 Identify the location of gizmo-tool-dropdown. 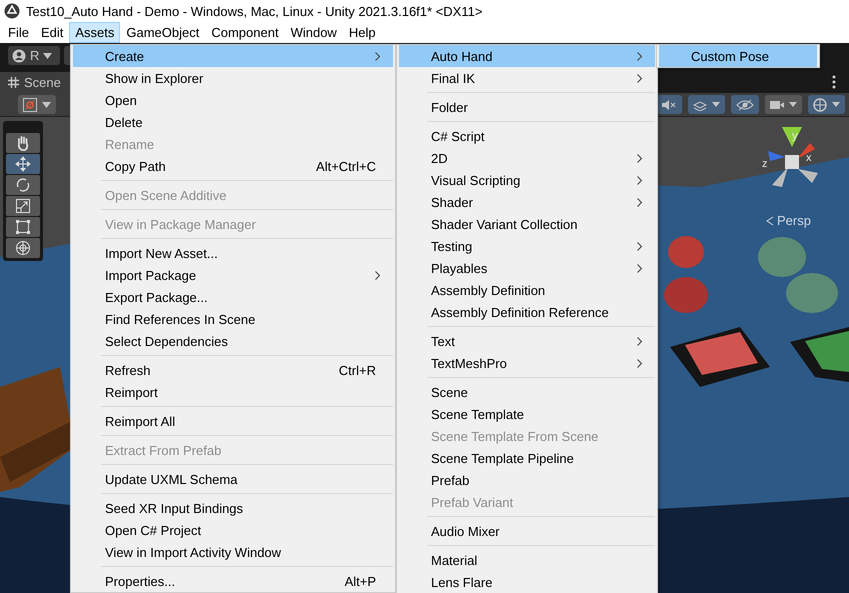
(37, 104).